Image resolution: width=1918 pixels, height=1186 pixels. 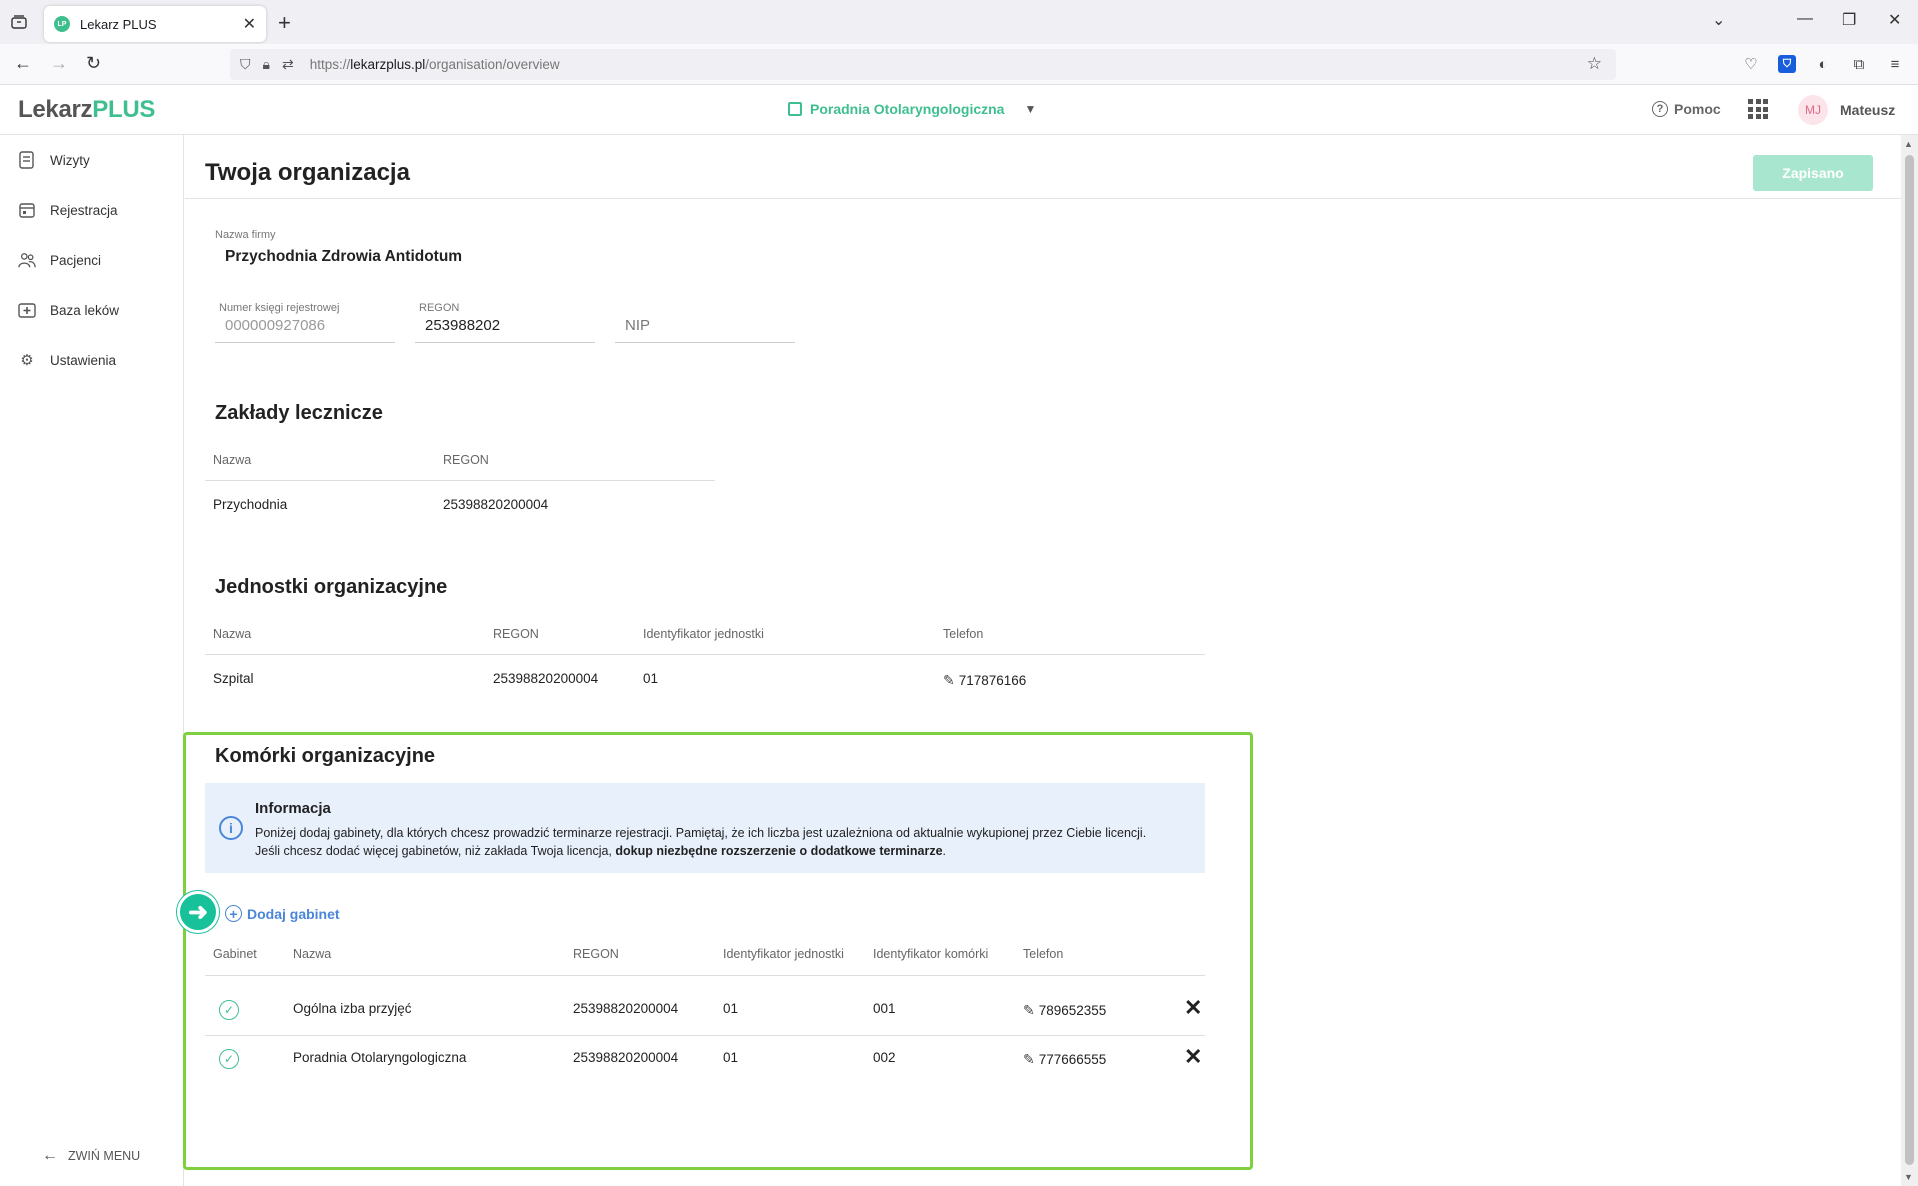 What do you see at coordinates (1805, 19) in the screenshot?
I see `minimize-icon: —` at bounding box center [1805, 19].